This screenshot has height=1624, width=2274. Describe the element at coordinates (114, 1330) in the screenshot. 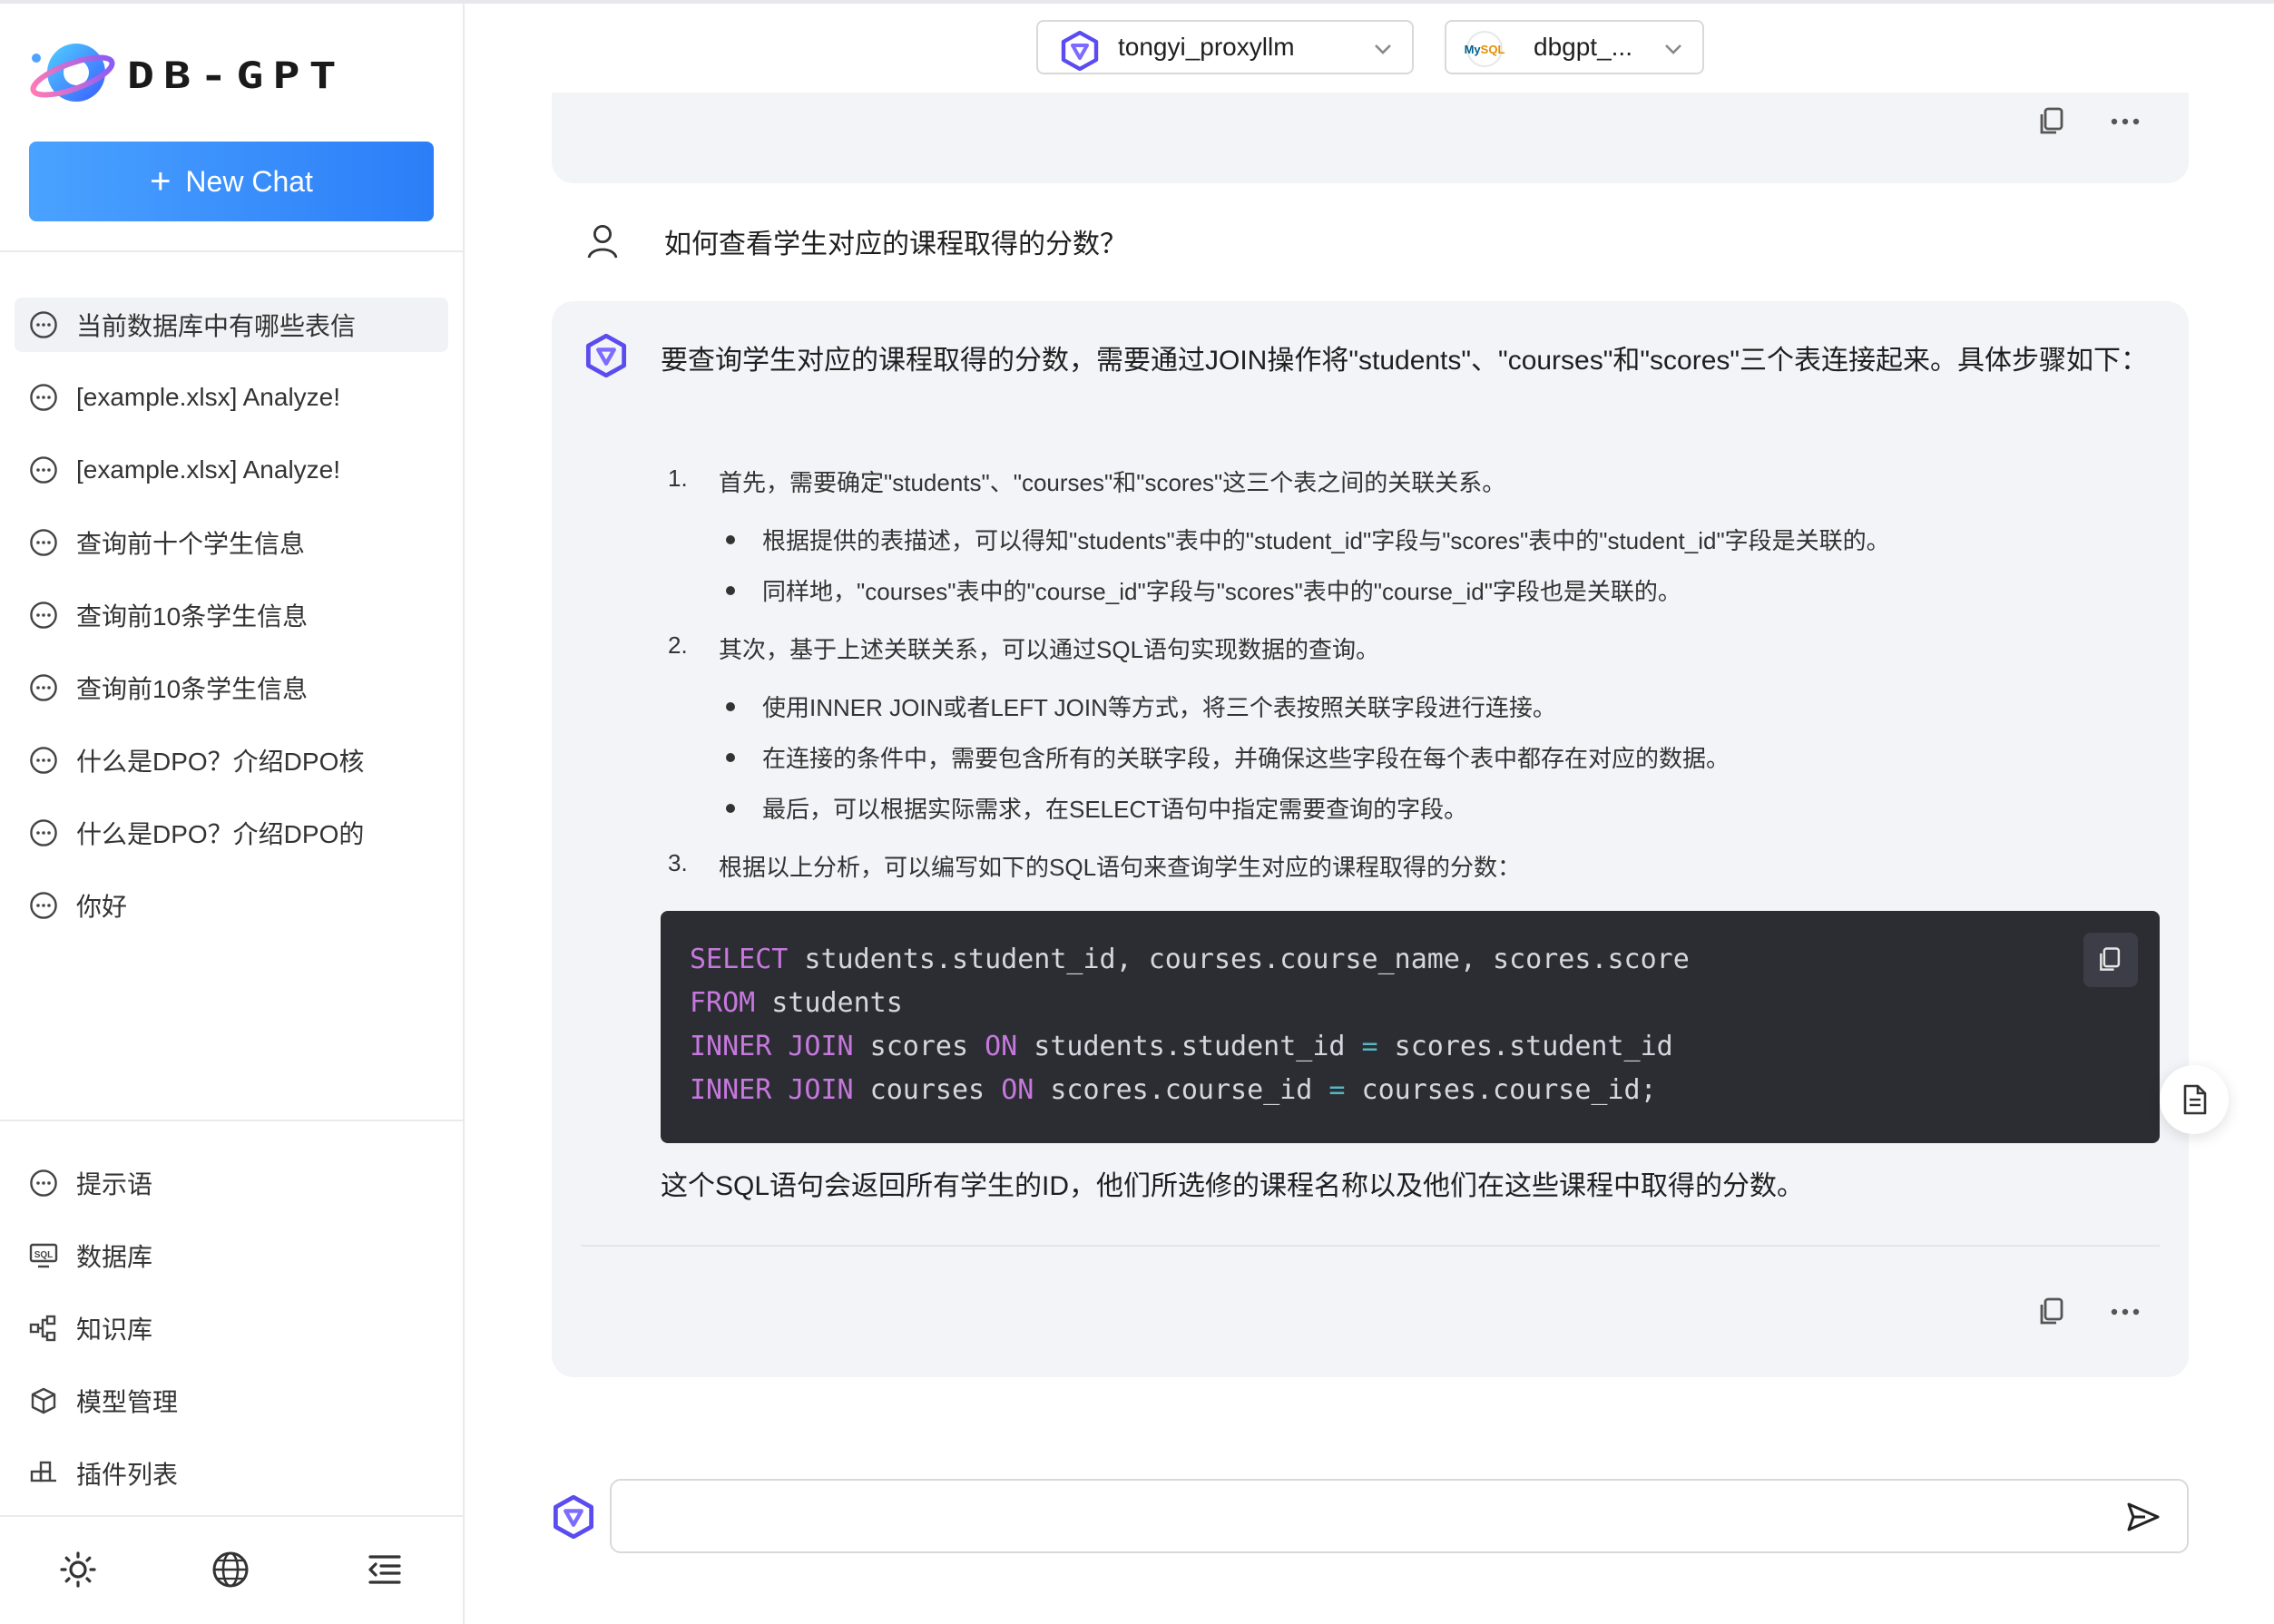

I see `sidebar-menu-label: 知识库` at that location.